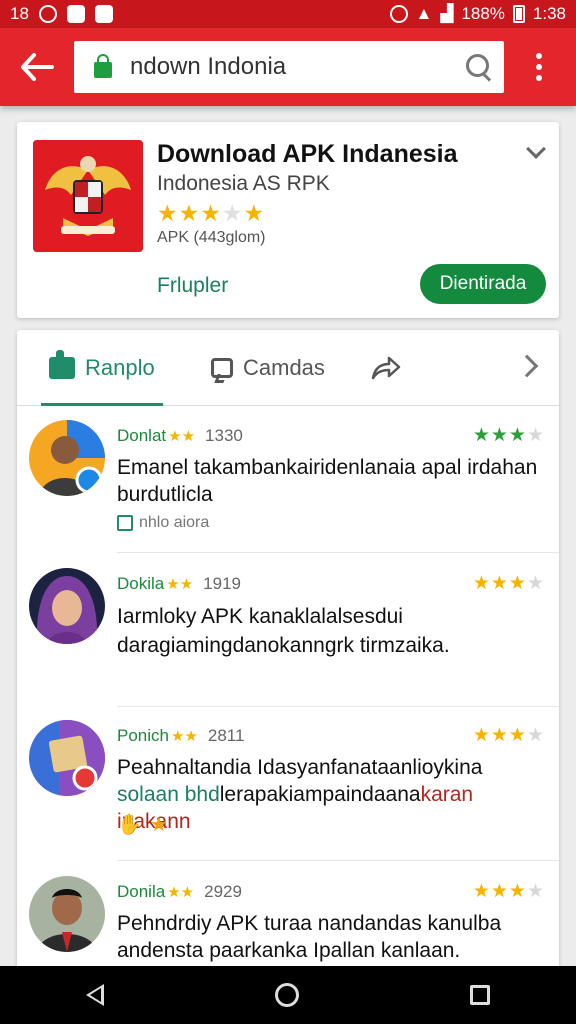 This screenshot has width=576, height=1024. What do you see at coordinates (447, 13) in the screenshot?
I see `signal-icon: ▟` at bounding box center [447, 13].